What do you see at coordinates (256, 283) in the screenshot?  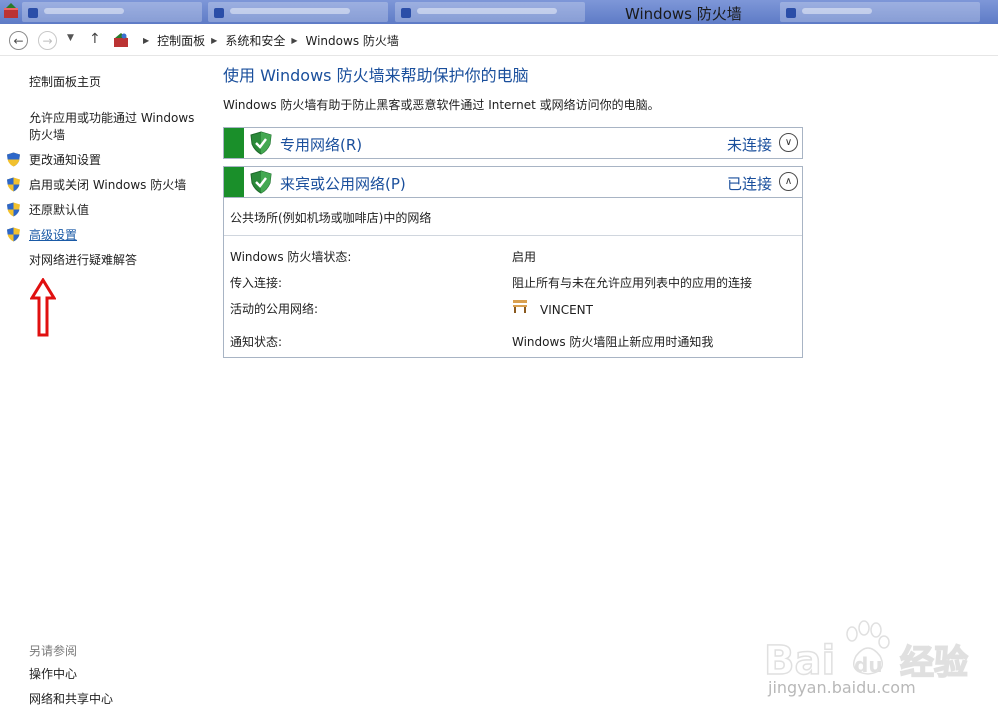 I see `incoming-connections-label: 传入连接:` at bounding box center [256, 283].